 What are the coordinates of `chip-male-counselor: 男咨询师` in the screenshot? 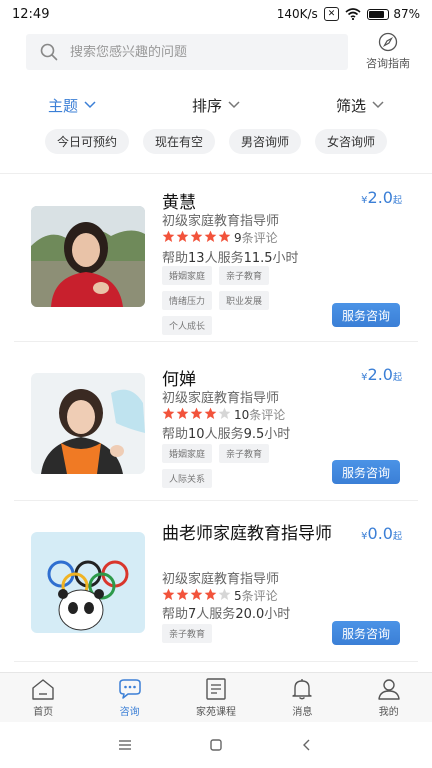 It's located at (264, 141).